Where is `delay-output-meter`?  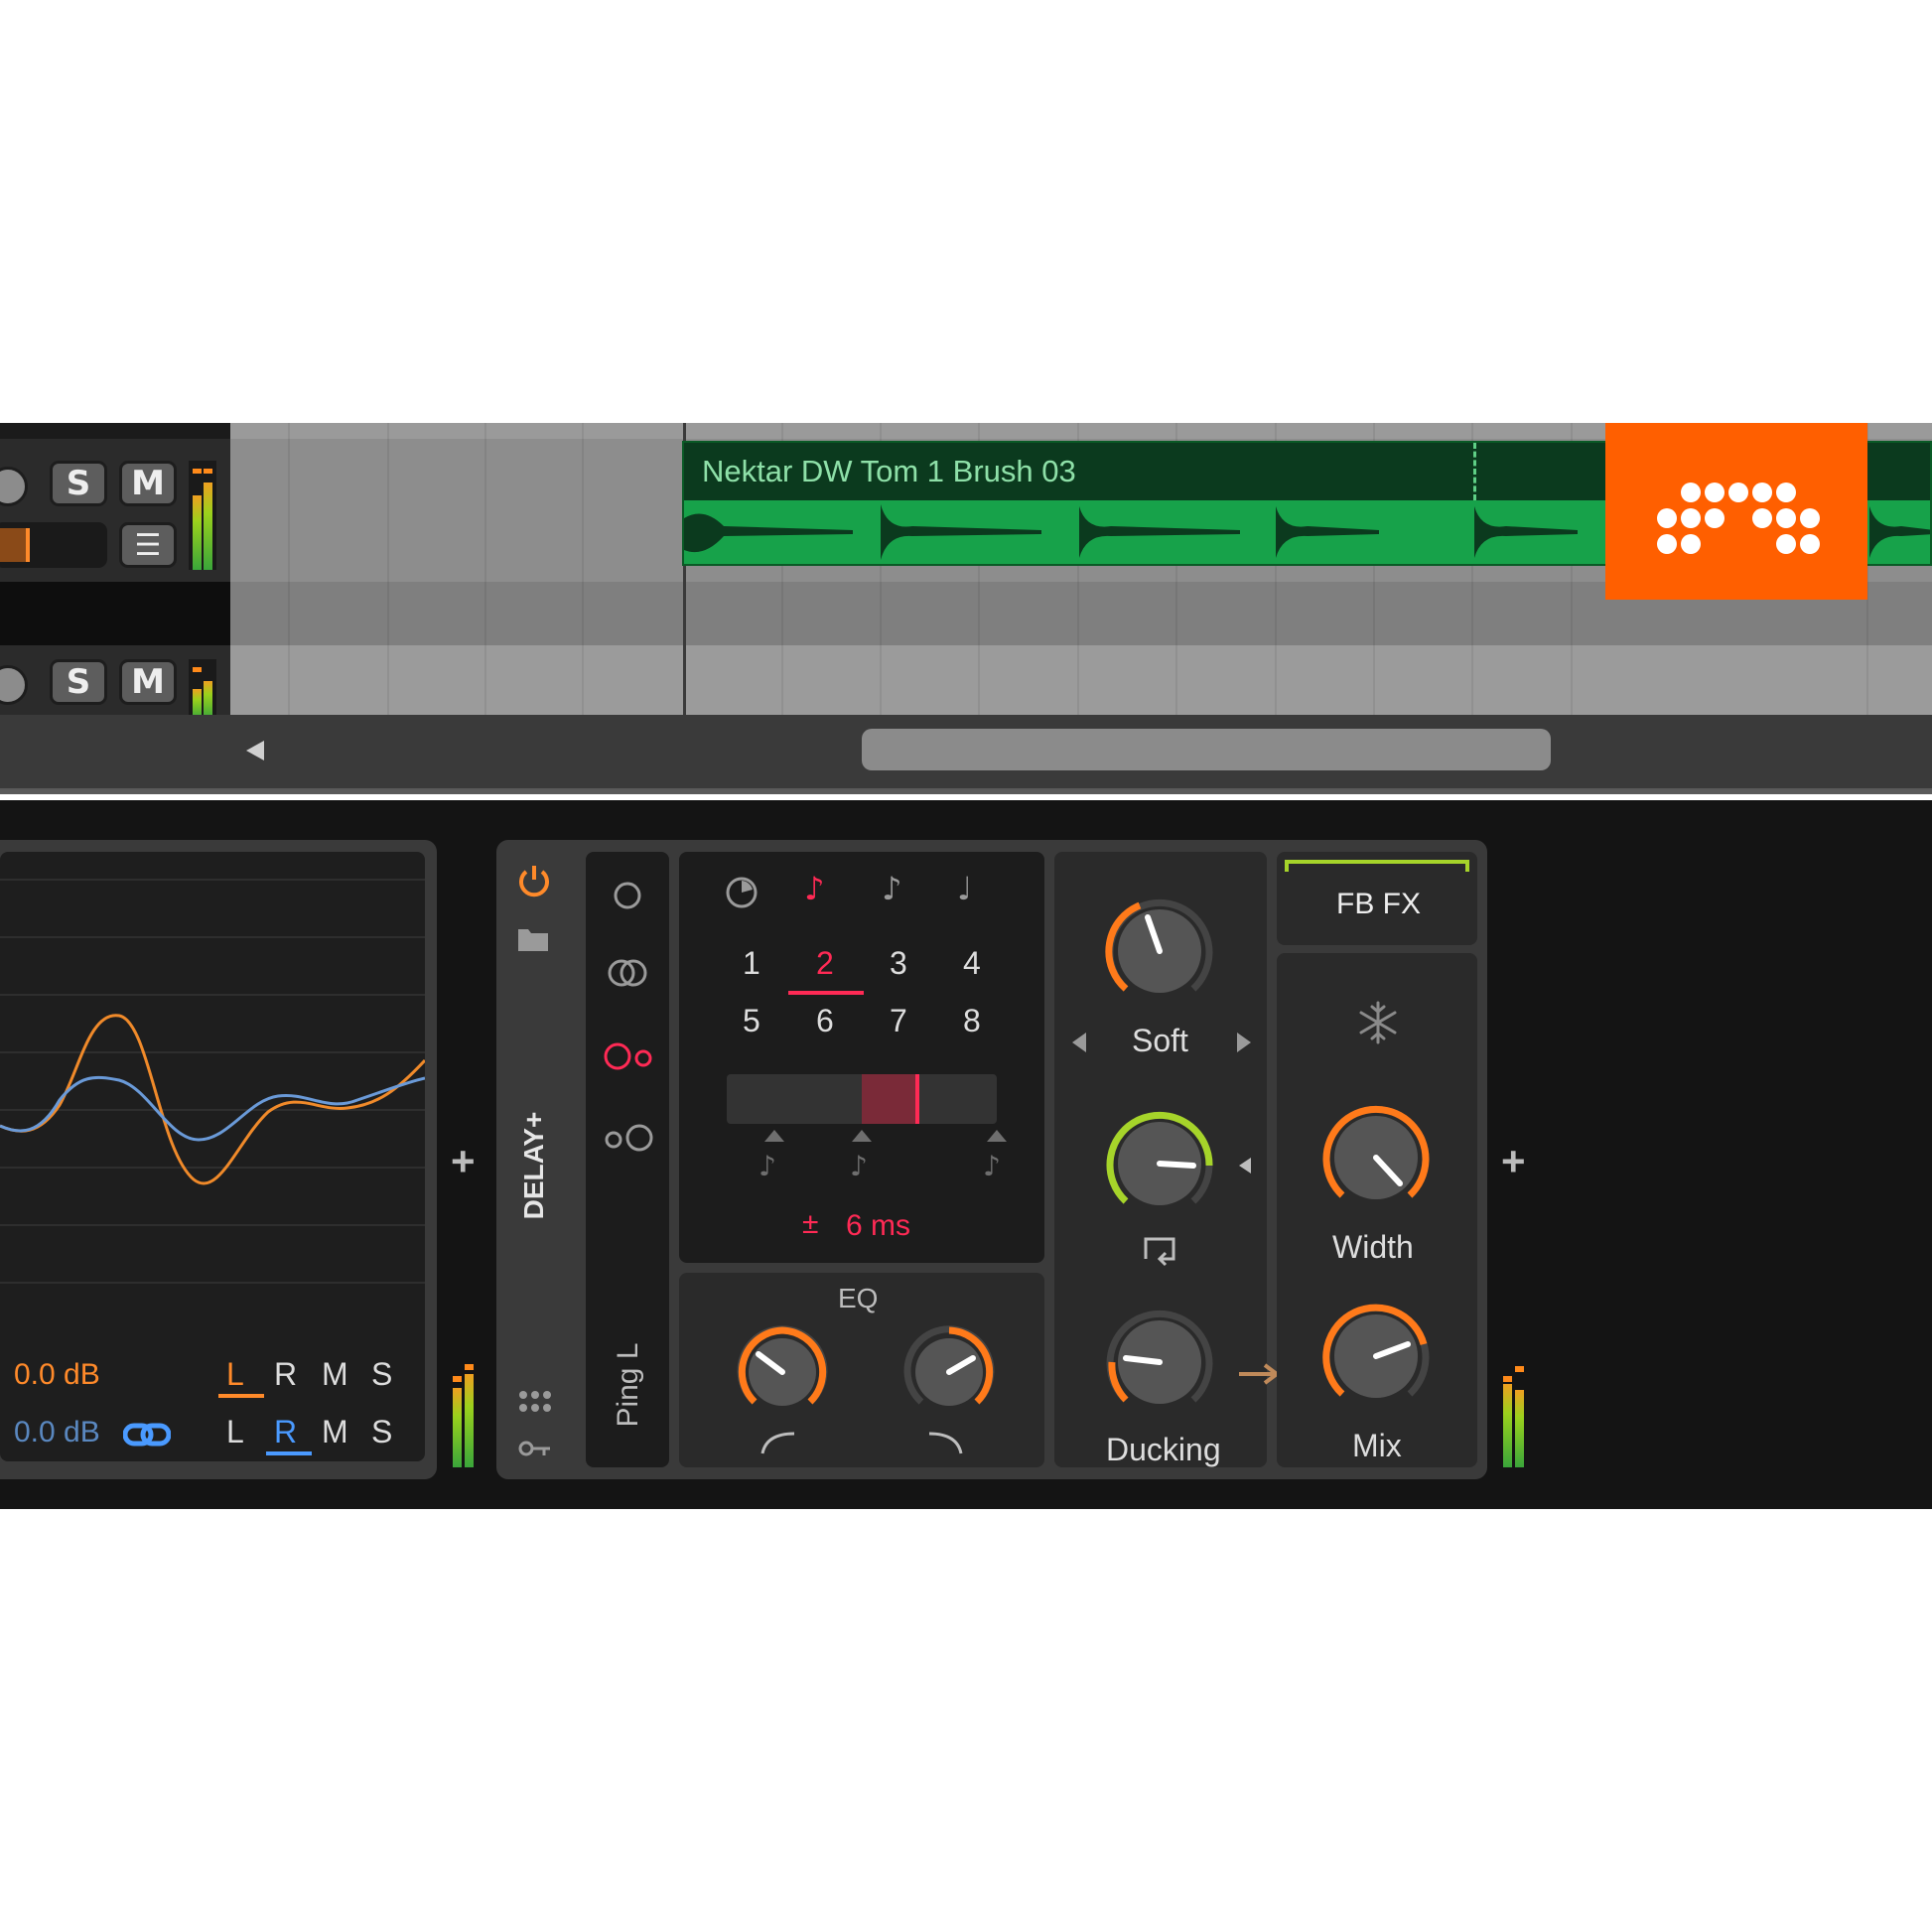 delay-output-meter is located at coordinates (1515, 1414).